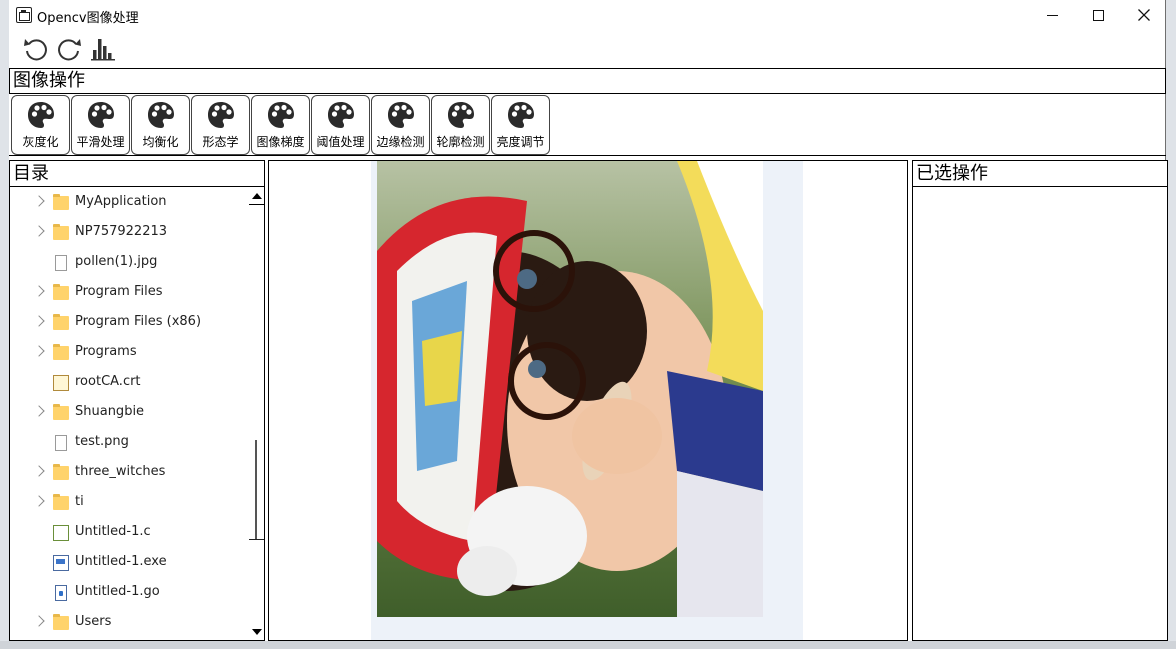 The image size is (1176, 649). What do you see at coordinates (400, 142) in the screenshot?
I see `operation-button-label: 边缘检测` at bounding box center [400, 142].